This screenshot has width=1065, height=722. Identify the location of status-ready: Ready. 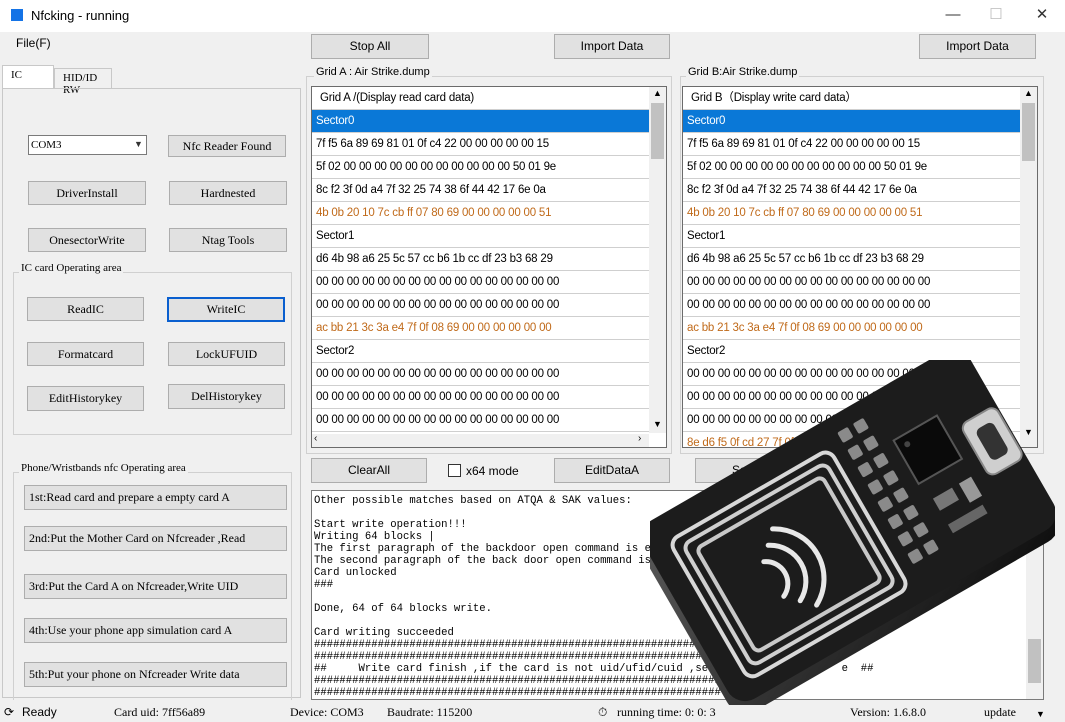
(39, 712).